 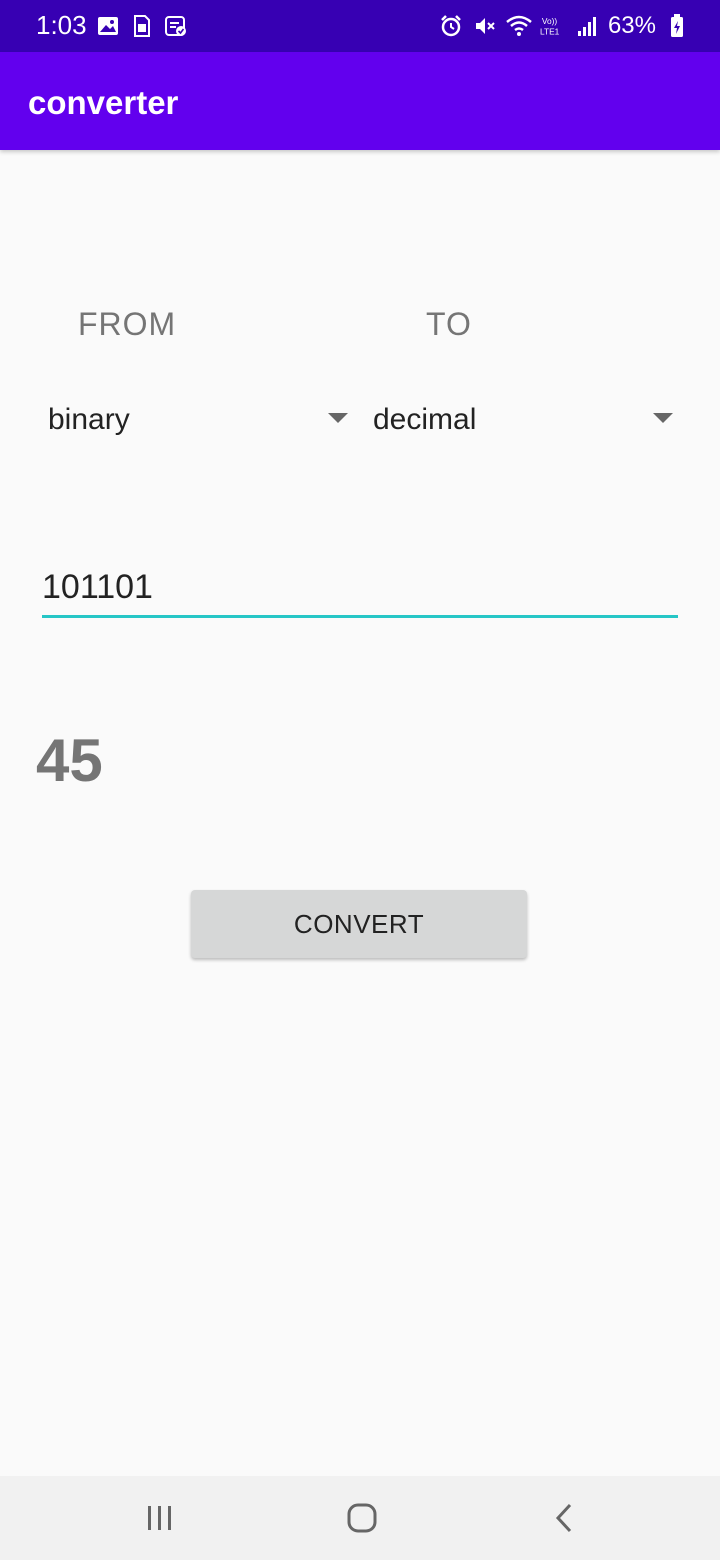 I want to click on battery-icon, so click(x=677, y=26).